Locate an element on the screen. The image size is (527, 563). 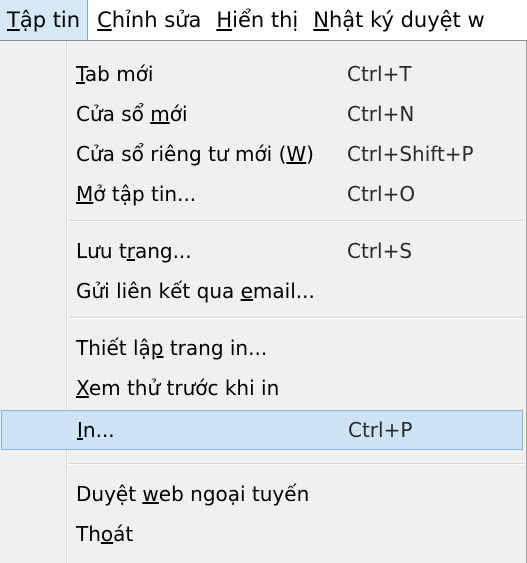
menu-item-shortcut: Ctrl+N is located at coordinates (381, 114).